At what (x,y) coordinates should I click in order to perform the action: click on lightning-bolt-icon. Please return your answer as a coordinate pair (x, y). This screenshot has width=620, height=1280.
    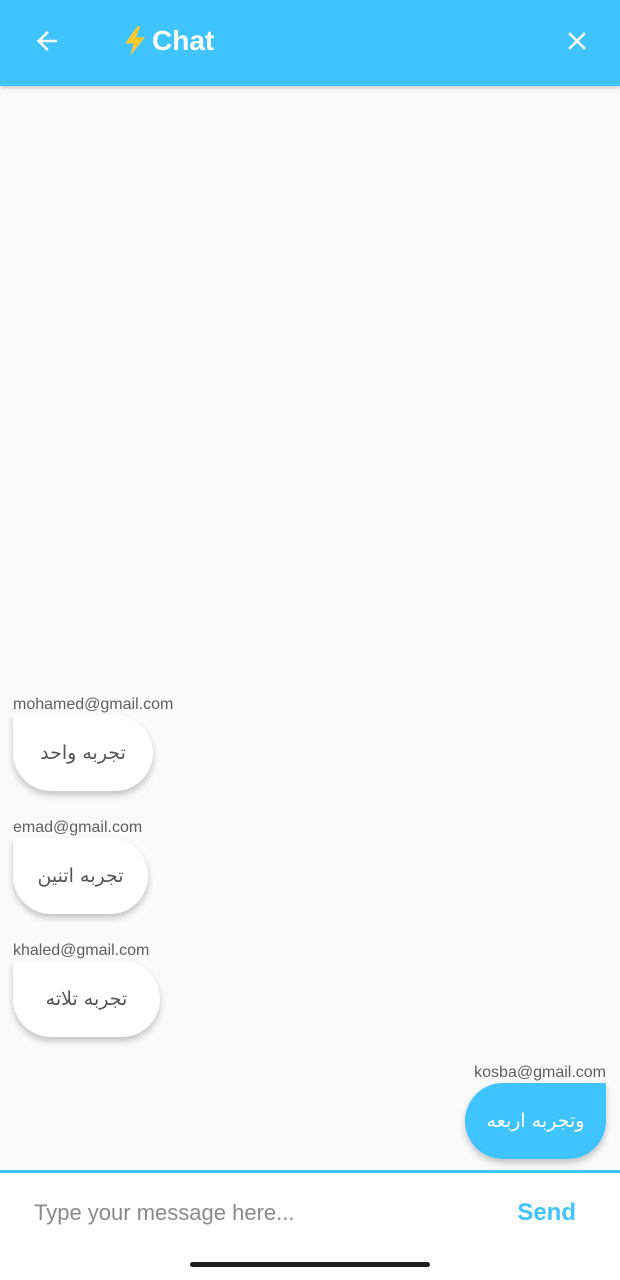
    Looking at the image, I should click on (135, 41).